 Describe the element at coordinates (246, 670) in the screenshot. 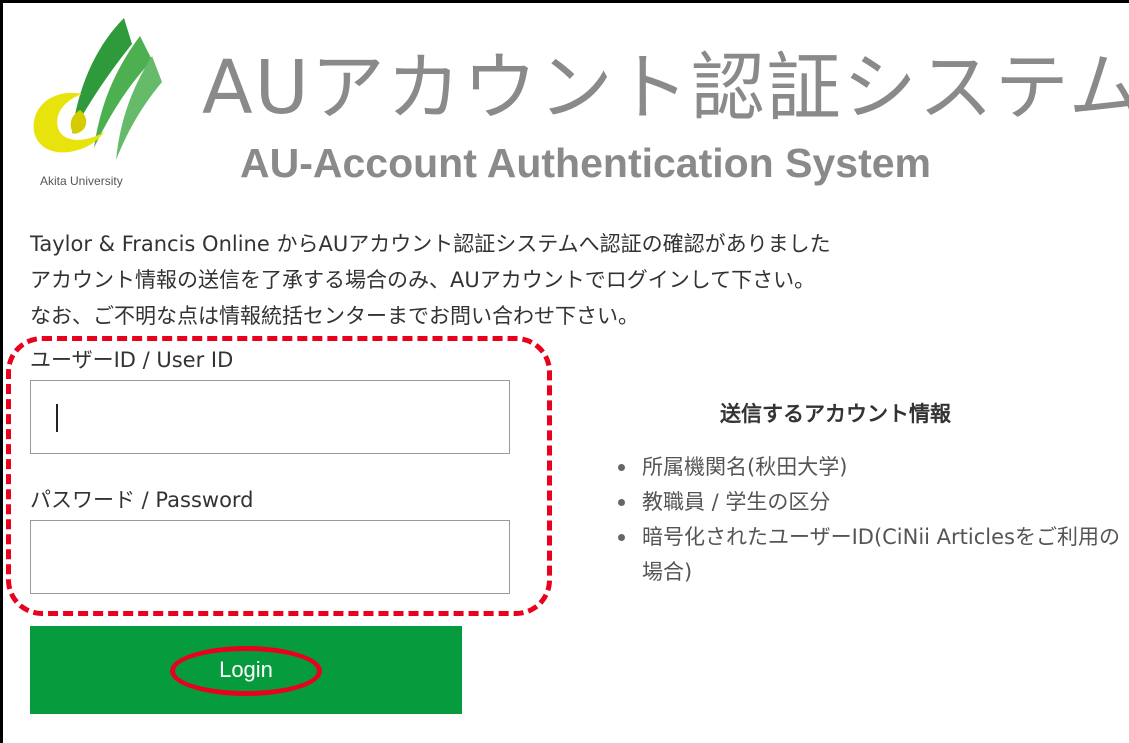

I see `login-button: Login` at that location.